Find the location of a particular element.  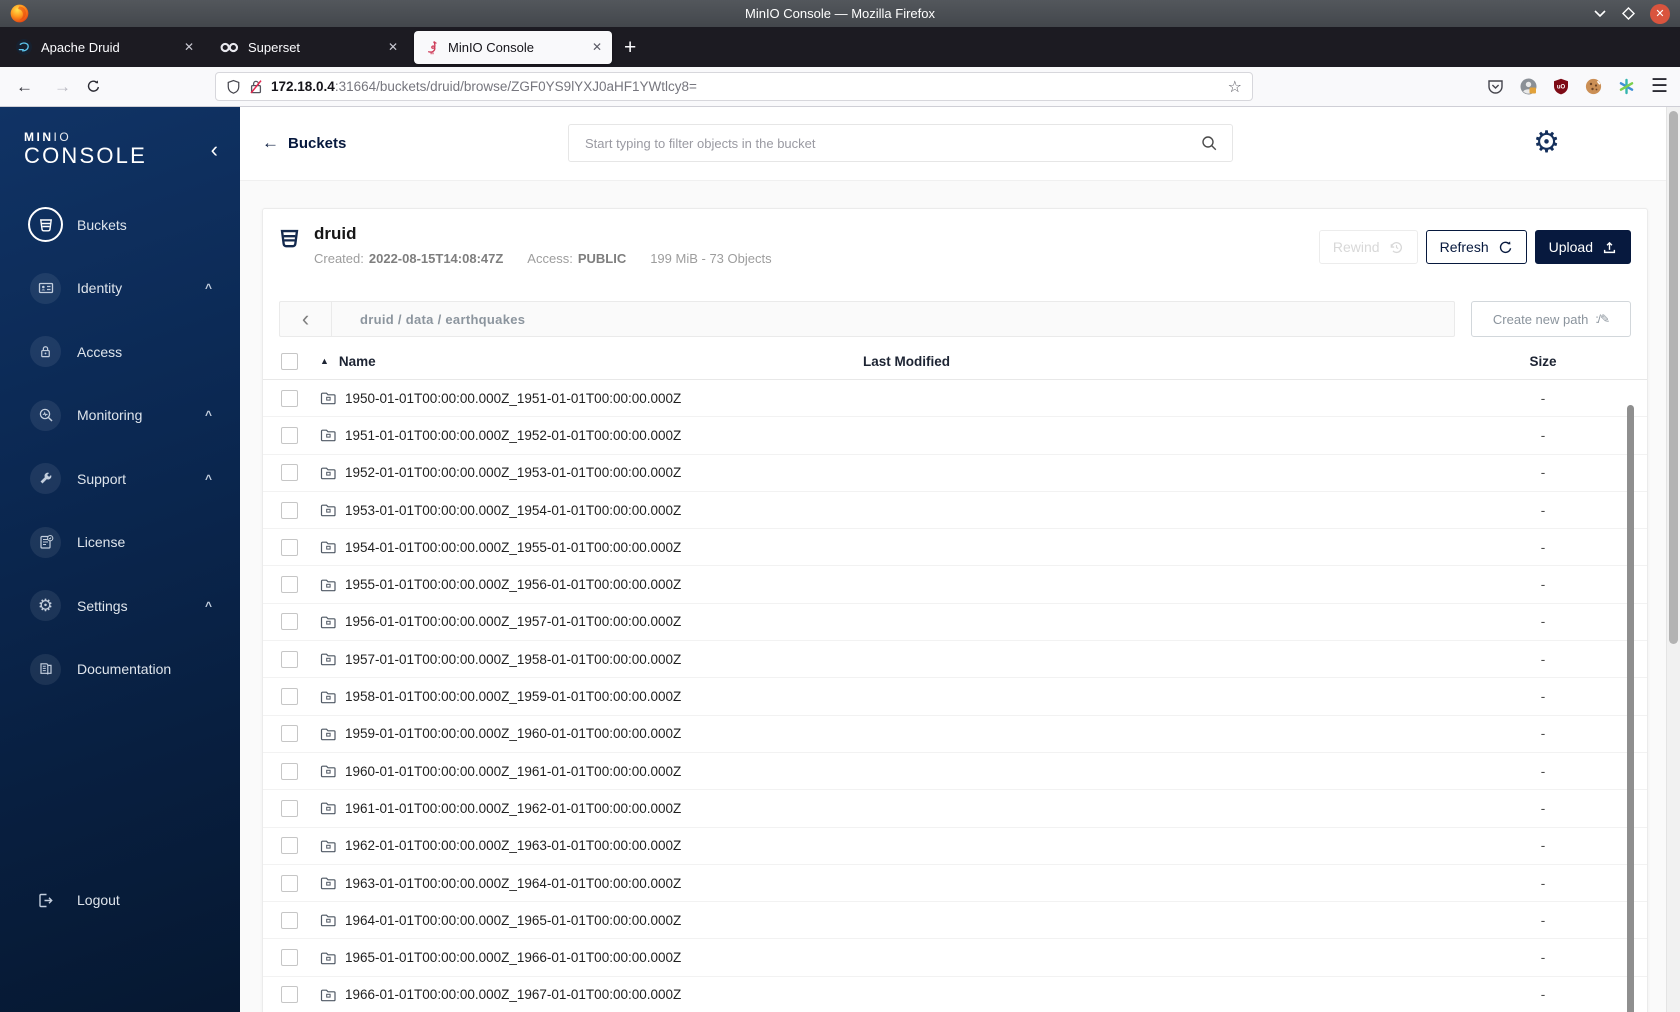

sidebar-item-logout: Logout is located at coordinates (120, 900).